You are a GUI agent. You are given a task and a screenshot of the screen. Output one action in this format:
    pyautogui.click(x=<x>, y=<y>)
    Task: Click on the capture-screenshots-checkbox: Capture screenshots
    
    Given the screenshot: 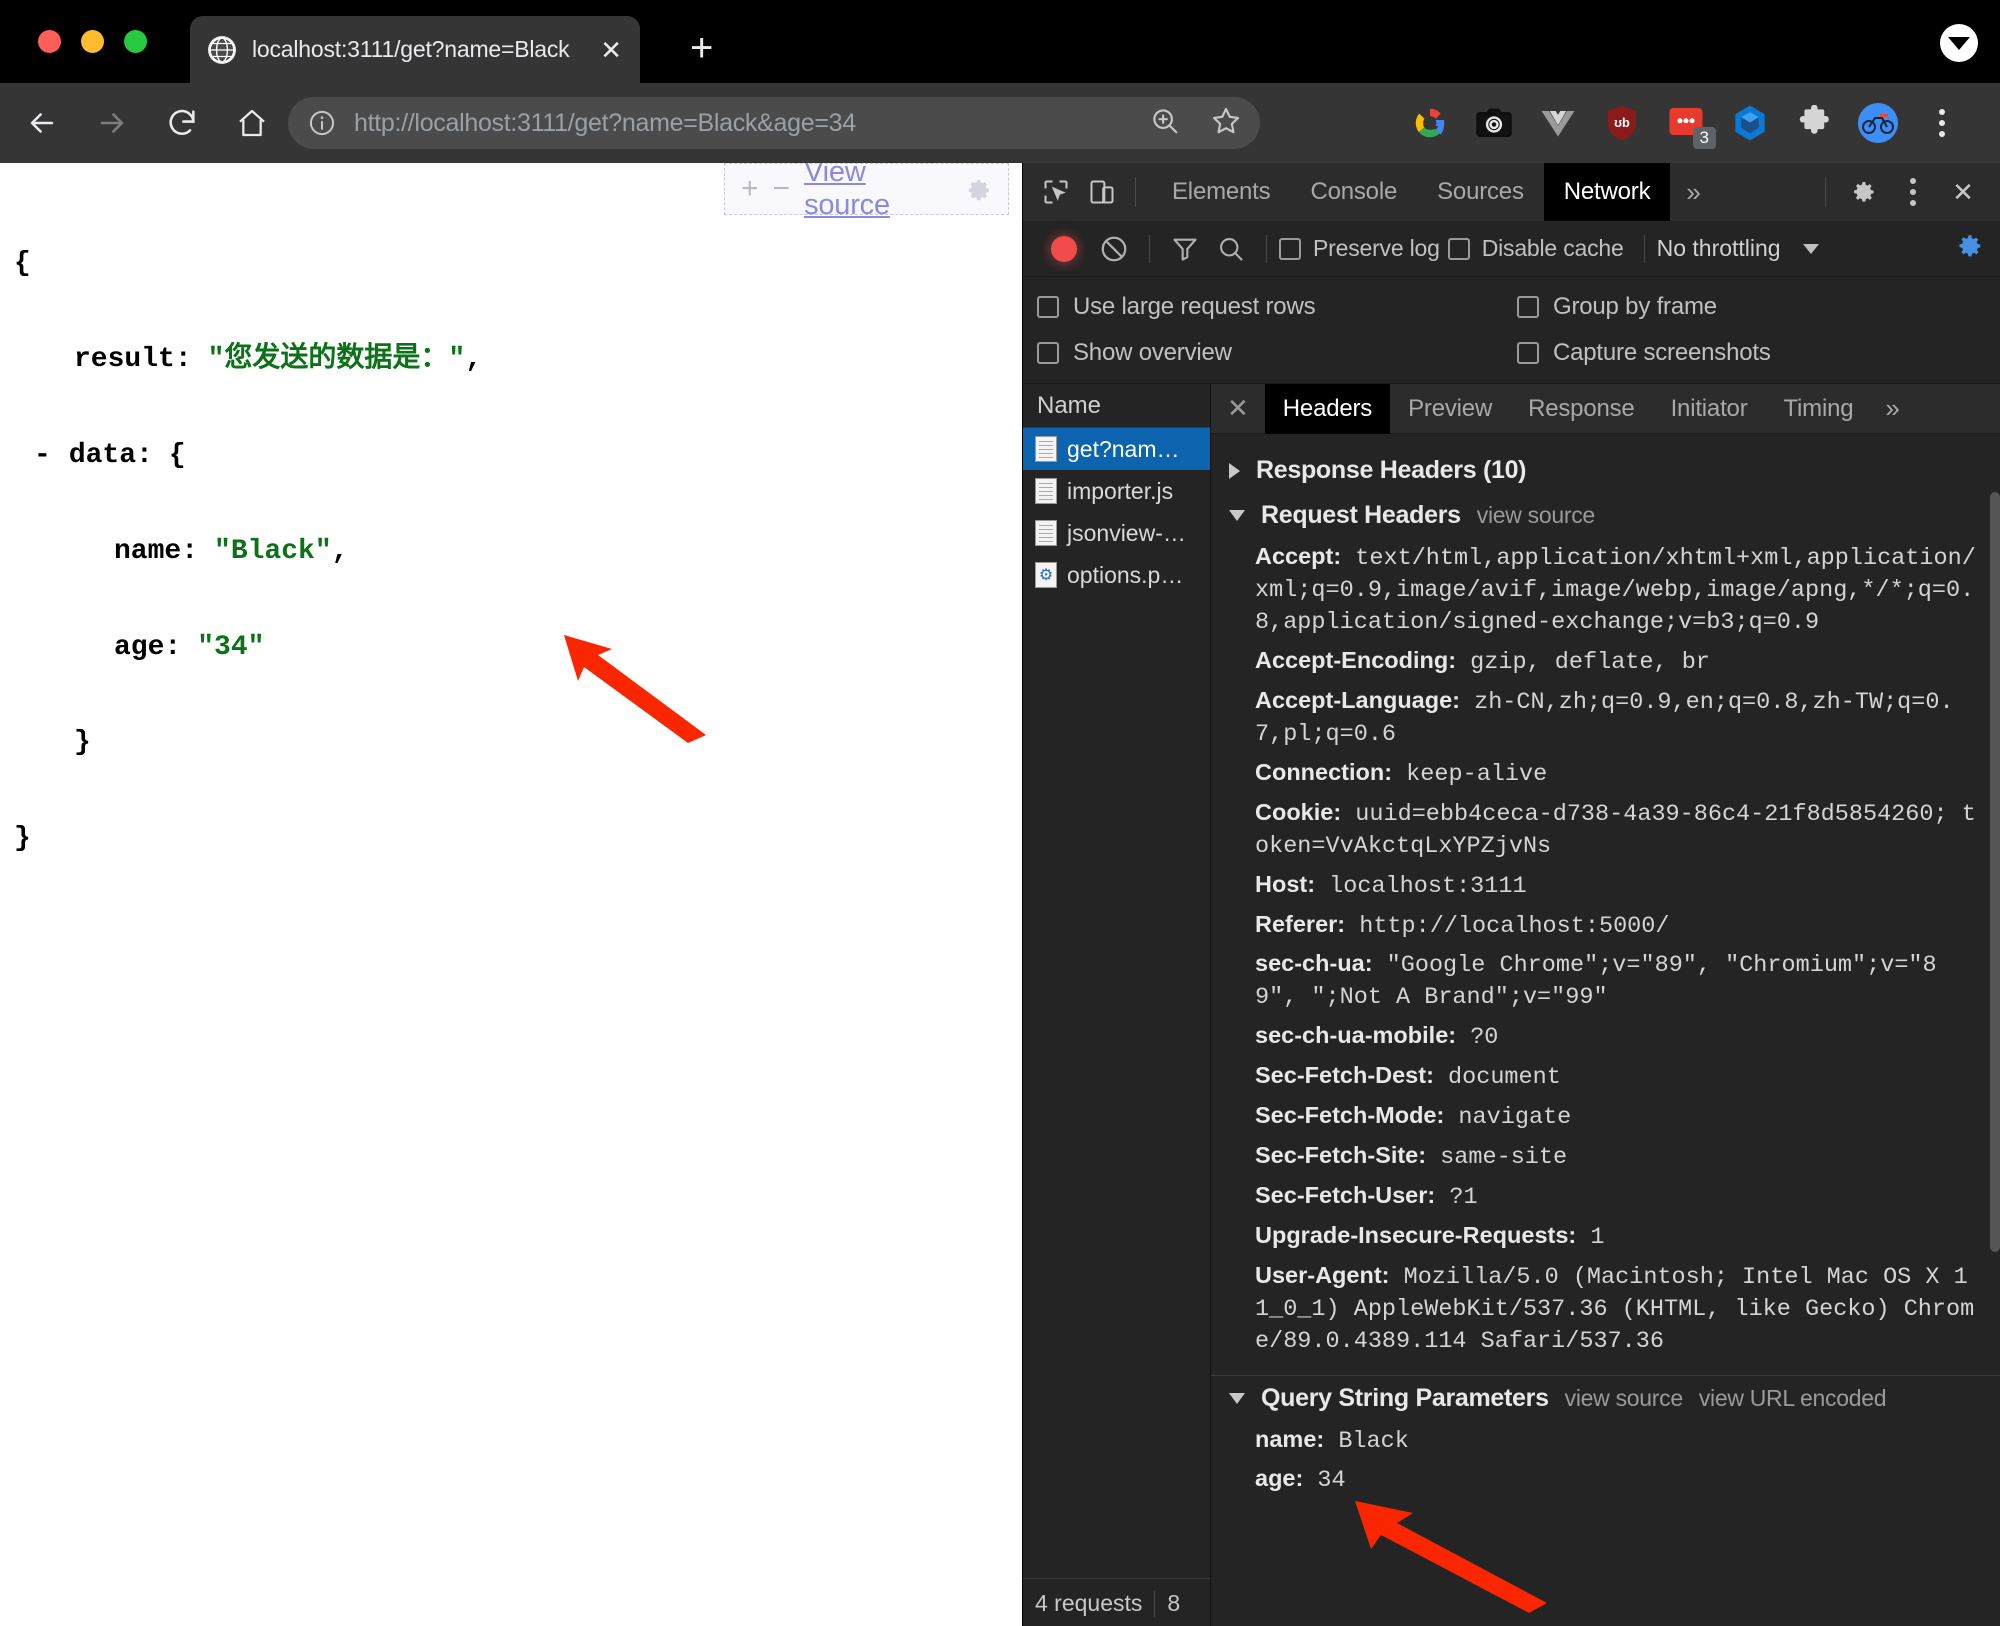 What is the action you would take?
    pyautogui.click(x=1757, y=353)
    